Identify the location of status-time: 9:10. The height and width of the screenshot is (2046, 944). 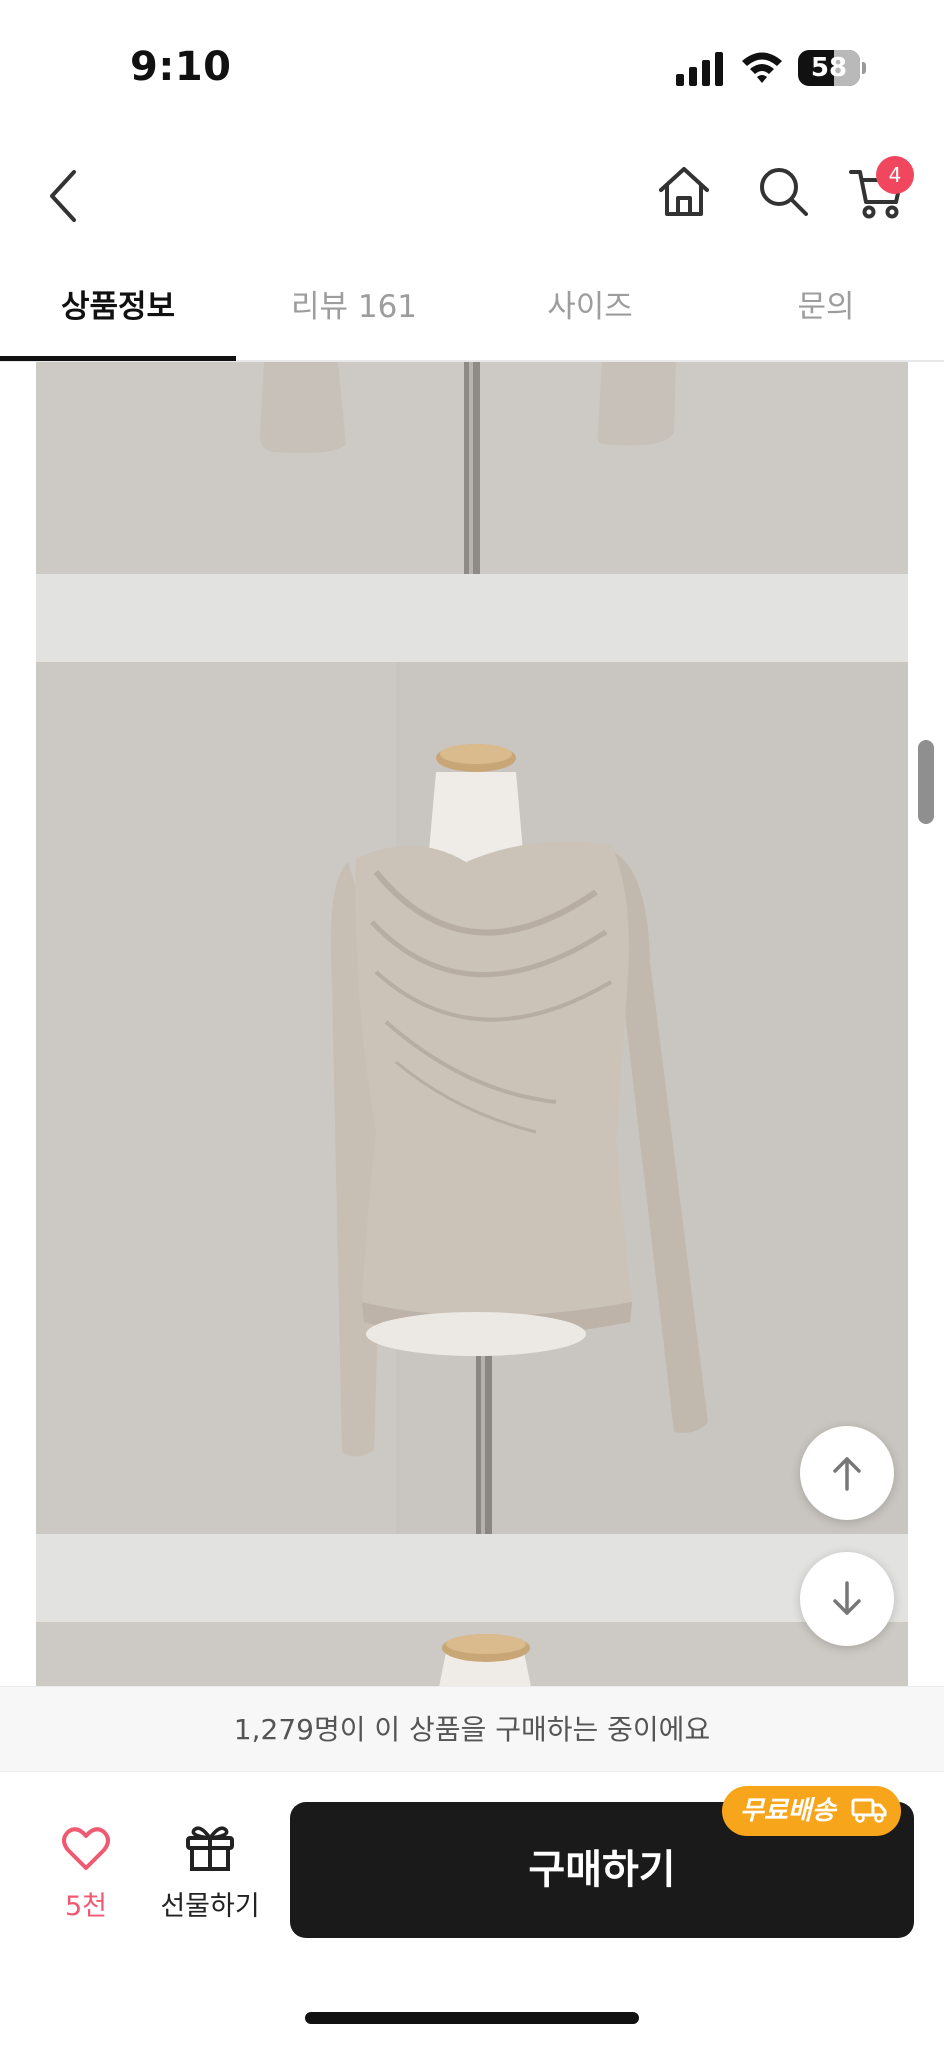
(181, 67).